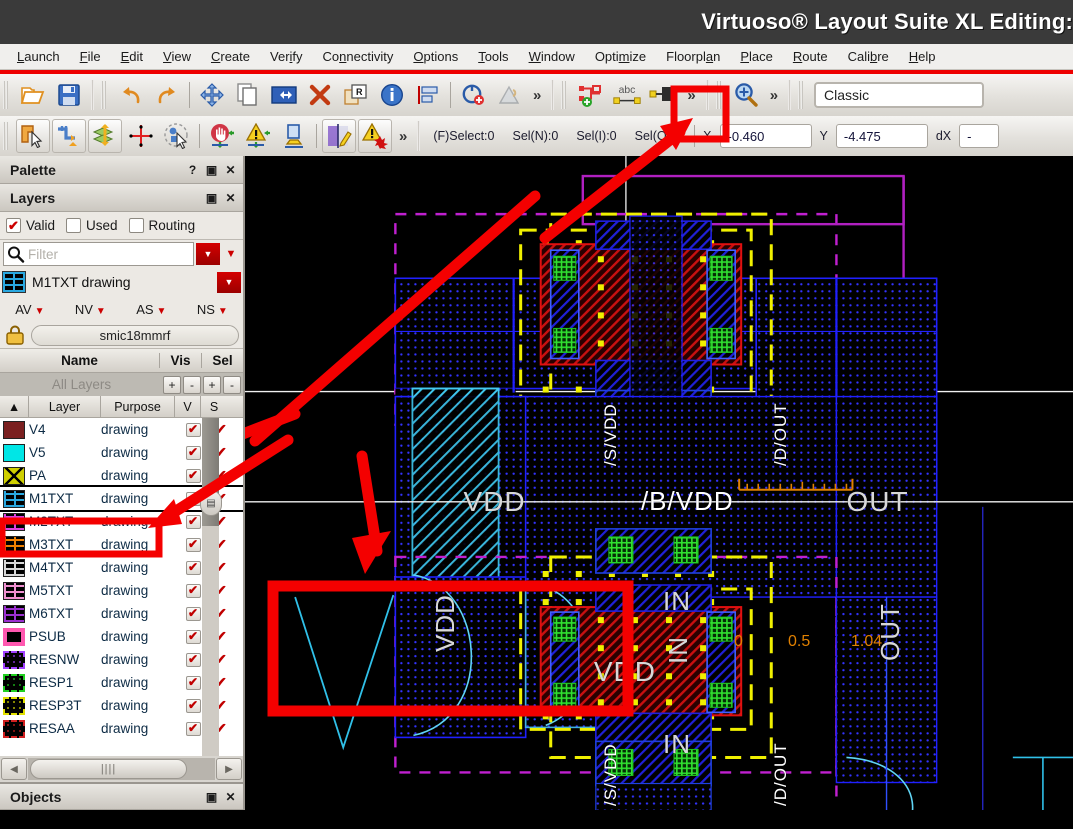 The width and height of the screenshot is (1073, 829). I want to click on toolbar2-overflow: », so click(403, 136).